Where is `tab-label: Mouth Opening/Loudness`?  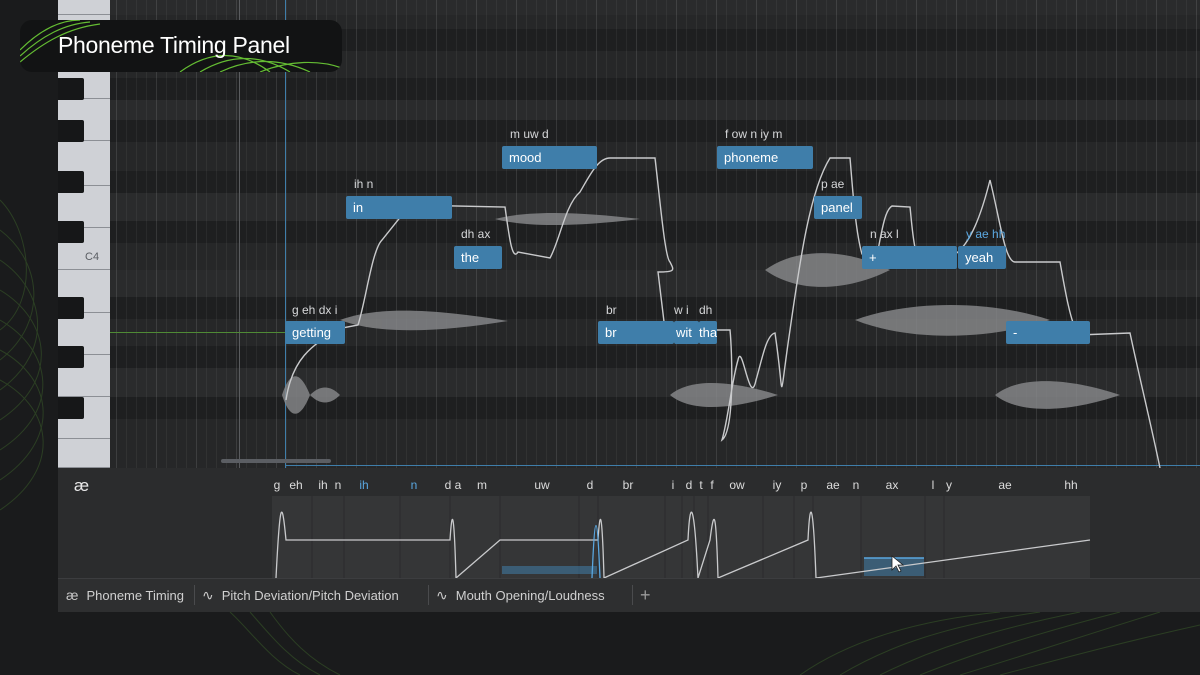
tab-label: Mouth Opening/Loudness is located at coordinates (530, 595).